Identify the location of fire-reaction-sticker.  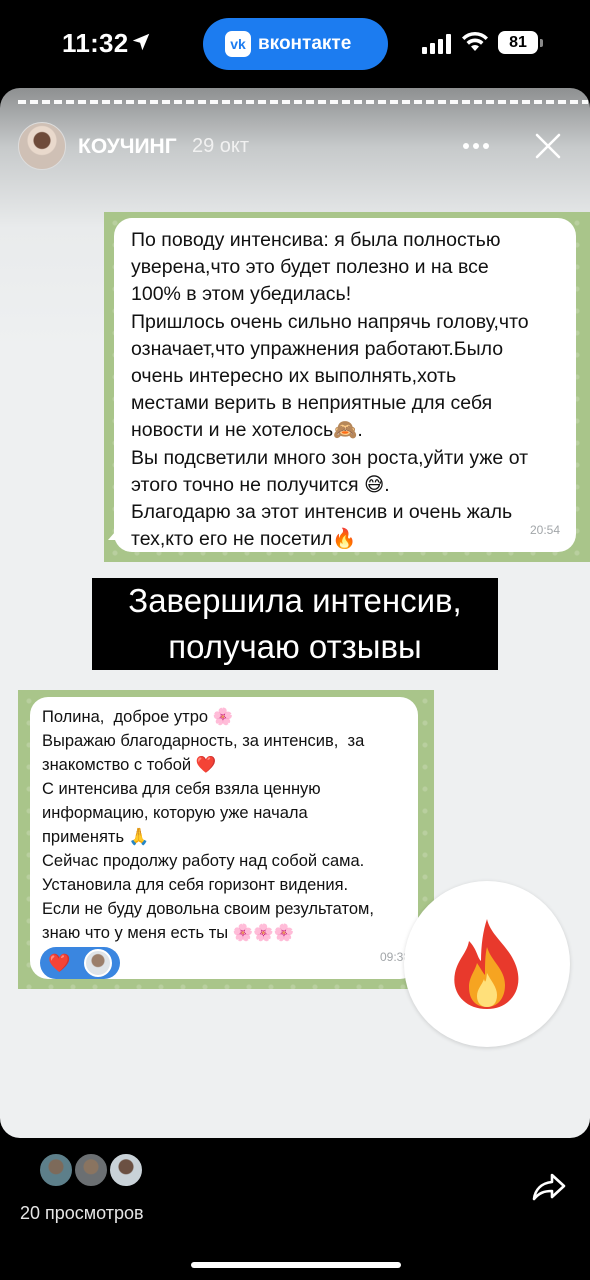
(487, 964).